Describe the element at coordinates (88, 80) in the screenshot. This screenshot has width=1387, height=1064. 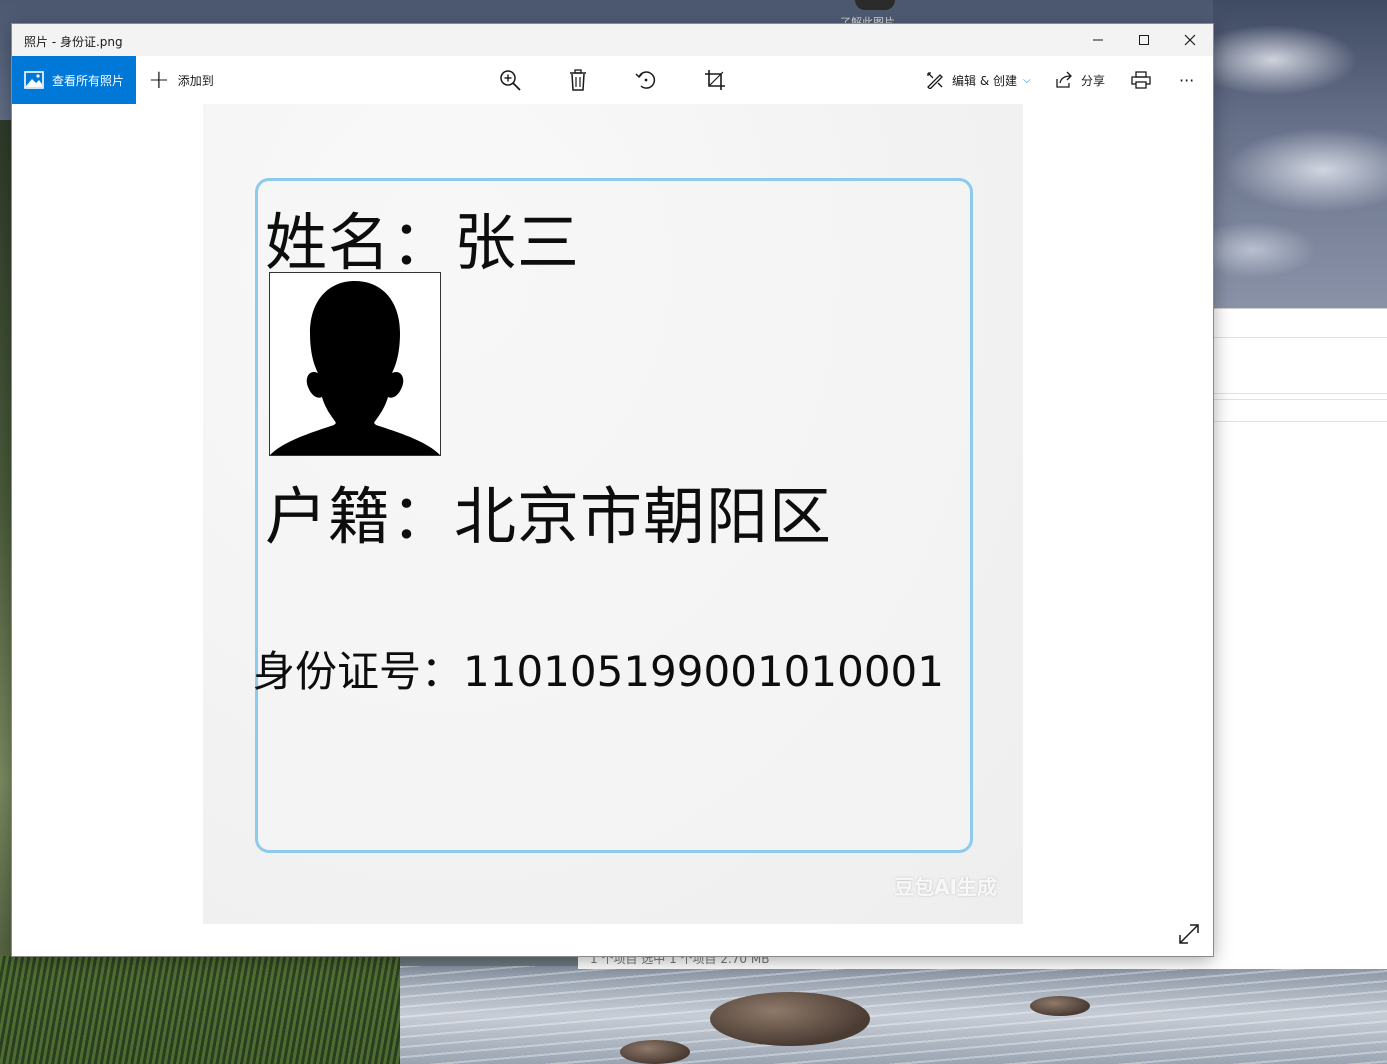
I see `view-all-photos-label: 查看所有照片` at that location.